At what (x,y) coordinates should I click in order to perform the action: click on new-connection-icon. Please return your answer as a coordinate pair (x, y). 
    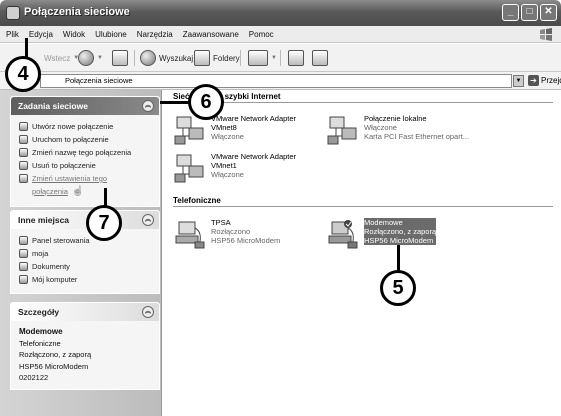
    Looking at the image, I should click on (23, 126).